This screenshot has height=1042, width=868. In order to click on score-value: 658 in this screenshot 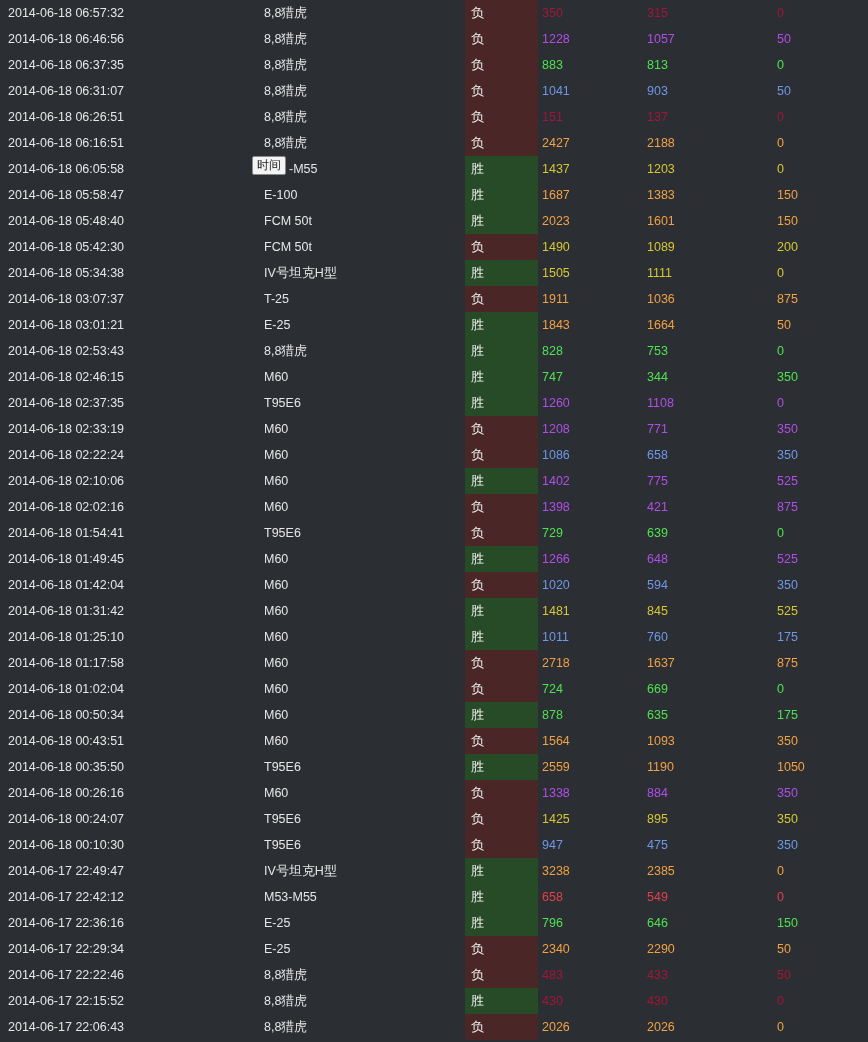, I will do `click(552, 897)`.